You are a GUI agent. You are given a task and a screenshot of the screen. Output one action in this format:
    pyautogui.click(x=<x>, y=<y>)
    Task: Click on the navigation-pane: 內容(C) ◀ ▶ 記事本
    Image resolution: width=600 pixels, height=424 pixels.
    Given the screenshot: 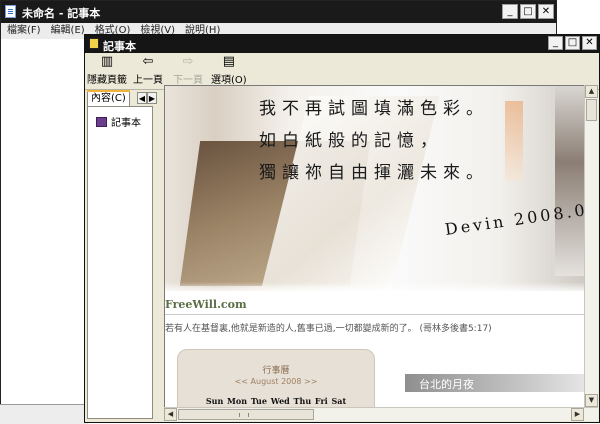 What is the action you would take?
    pyautogui.click(x=123, y=254)
    